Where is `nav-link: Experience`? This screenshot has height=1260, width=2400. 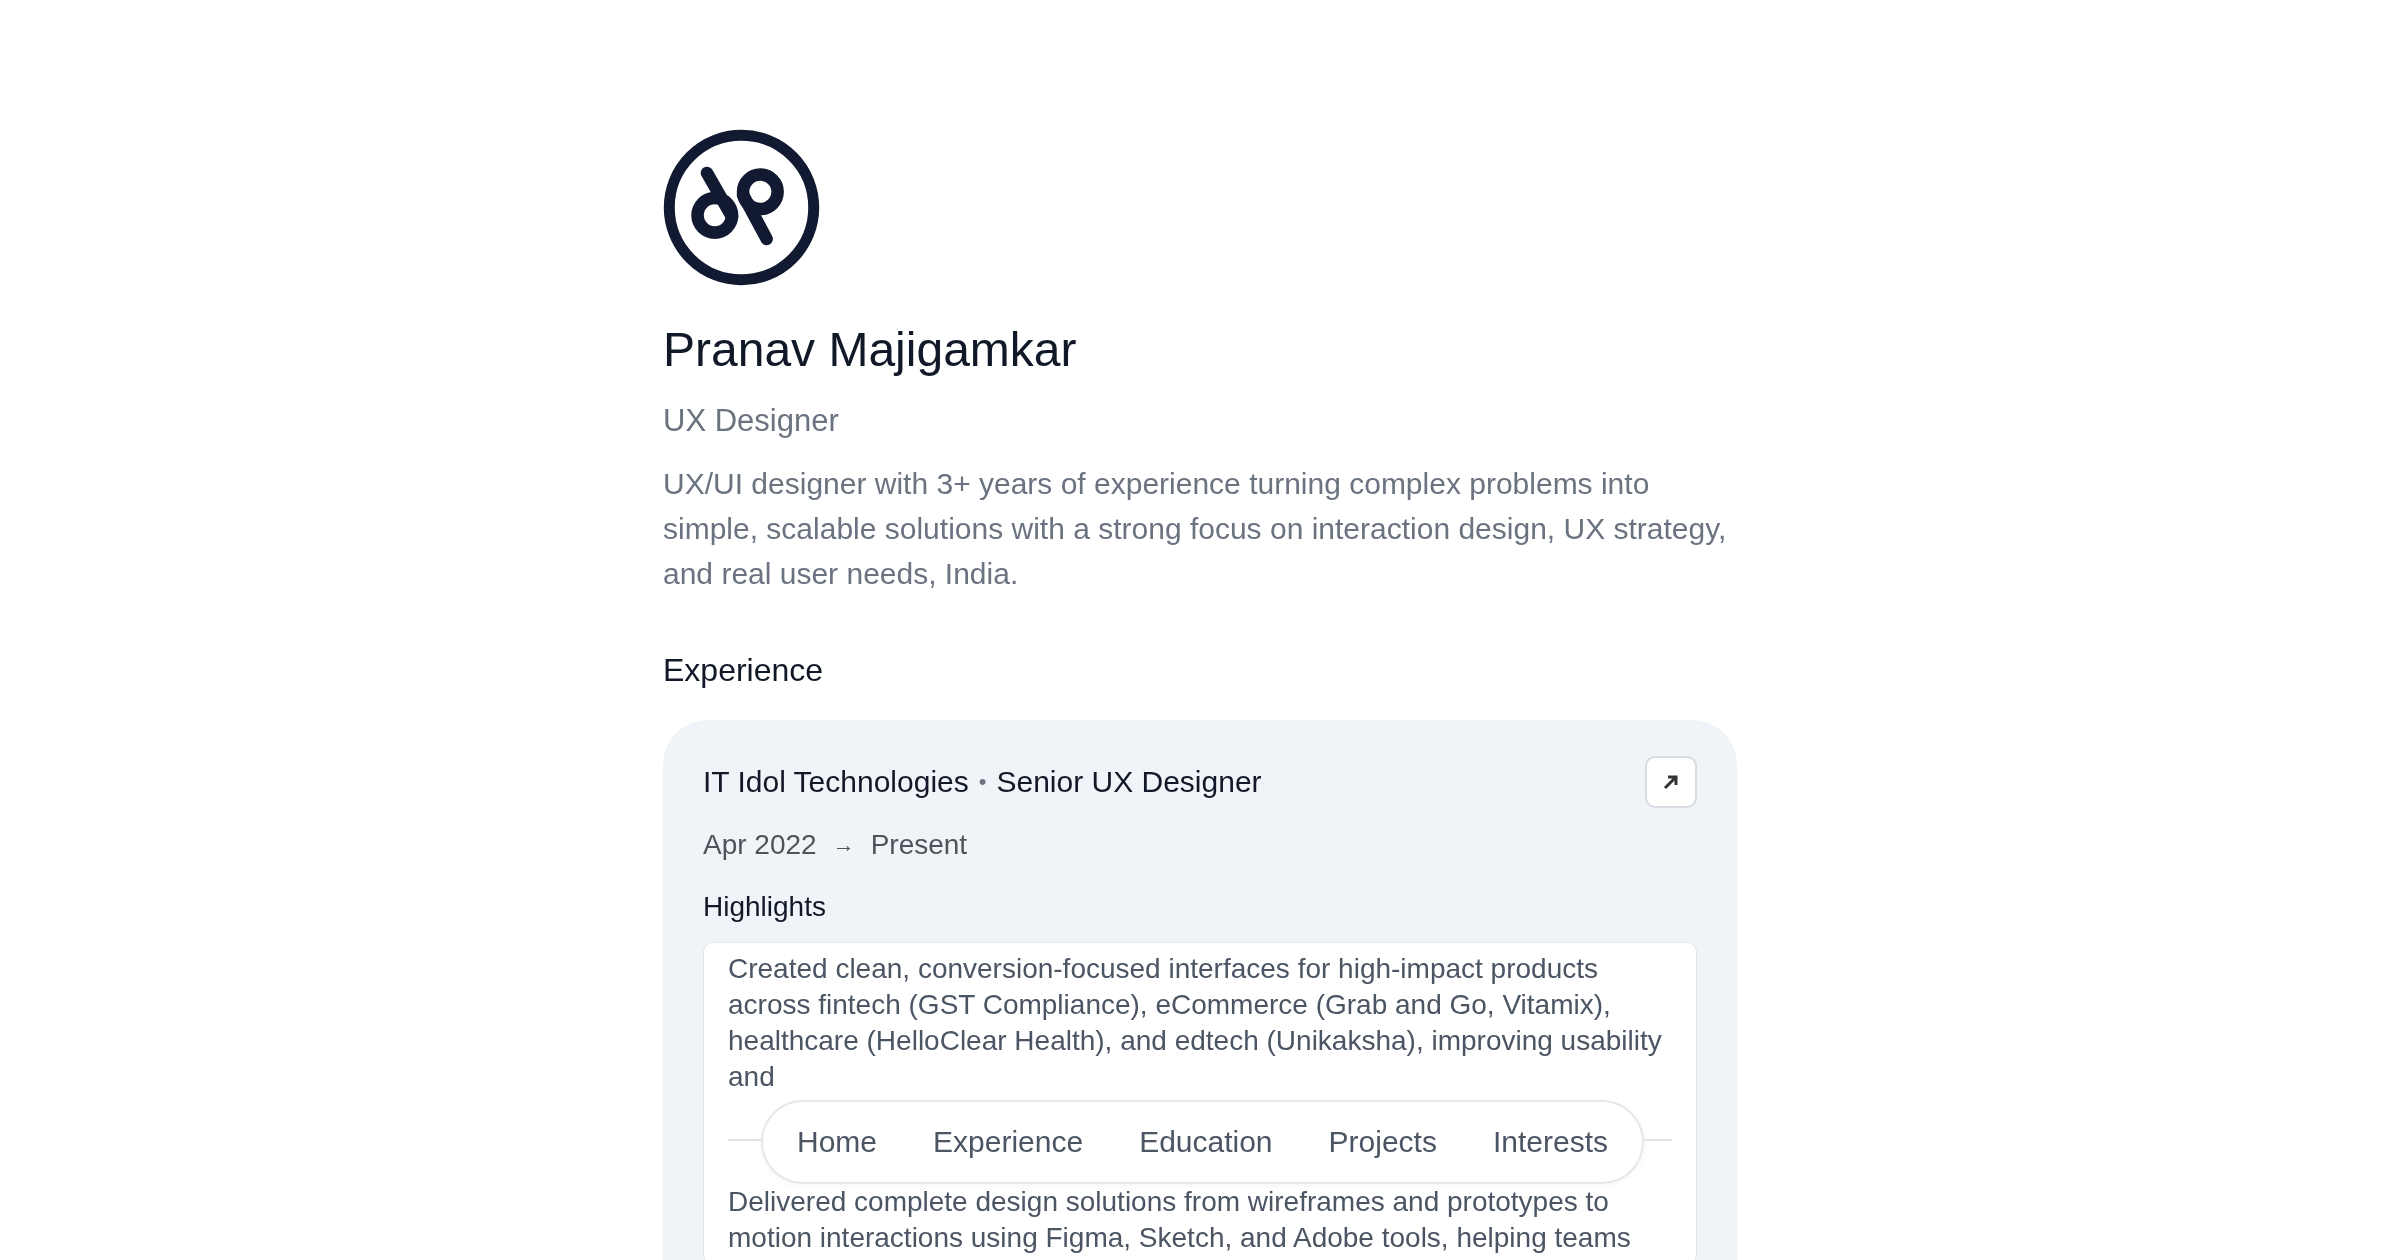 nav-link: Experience is located at coordinates (1008, 1142).